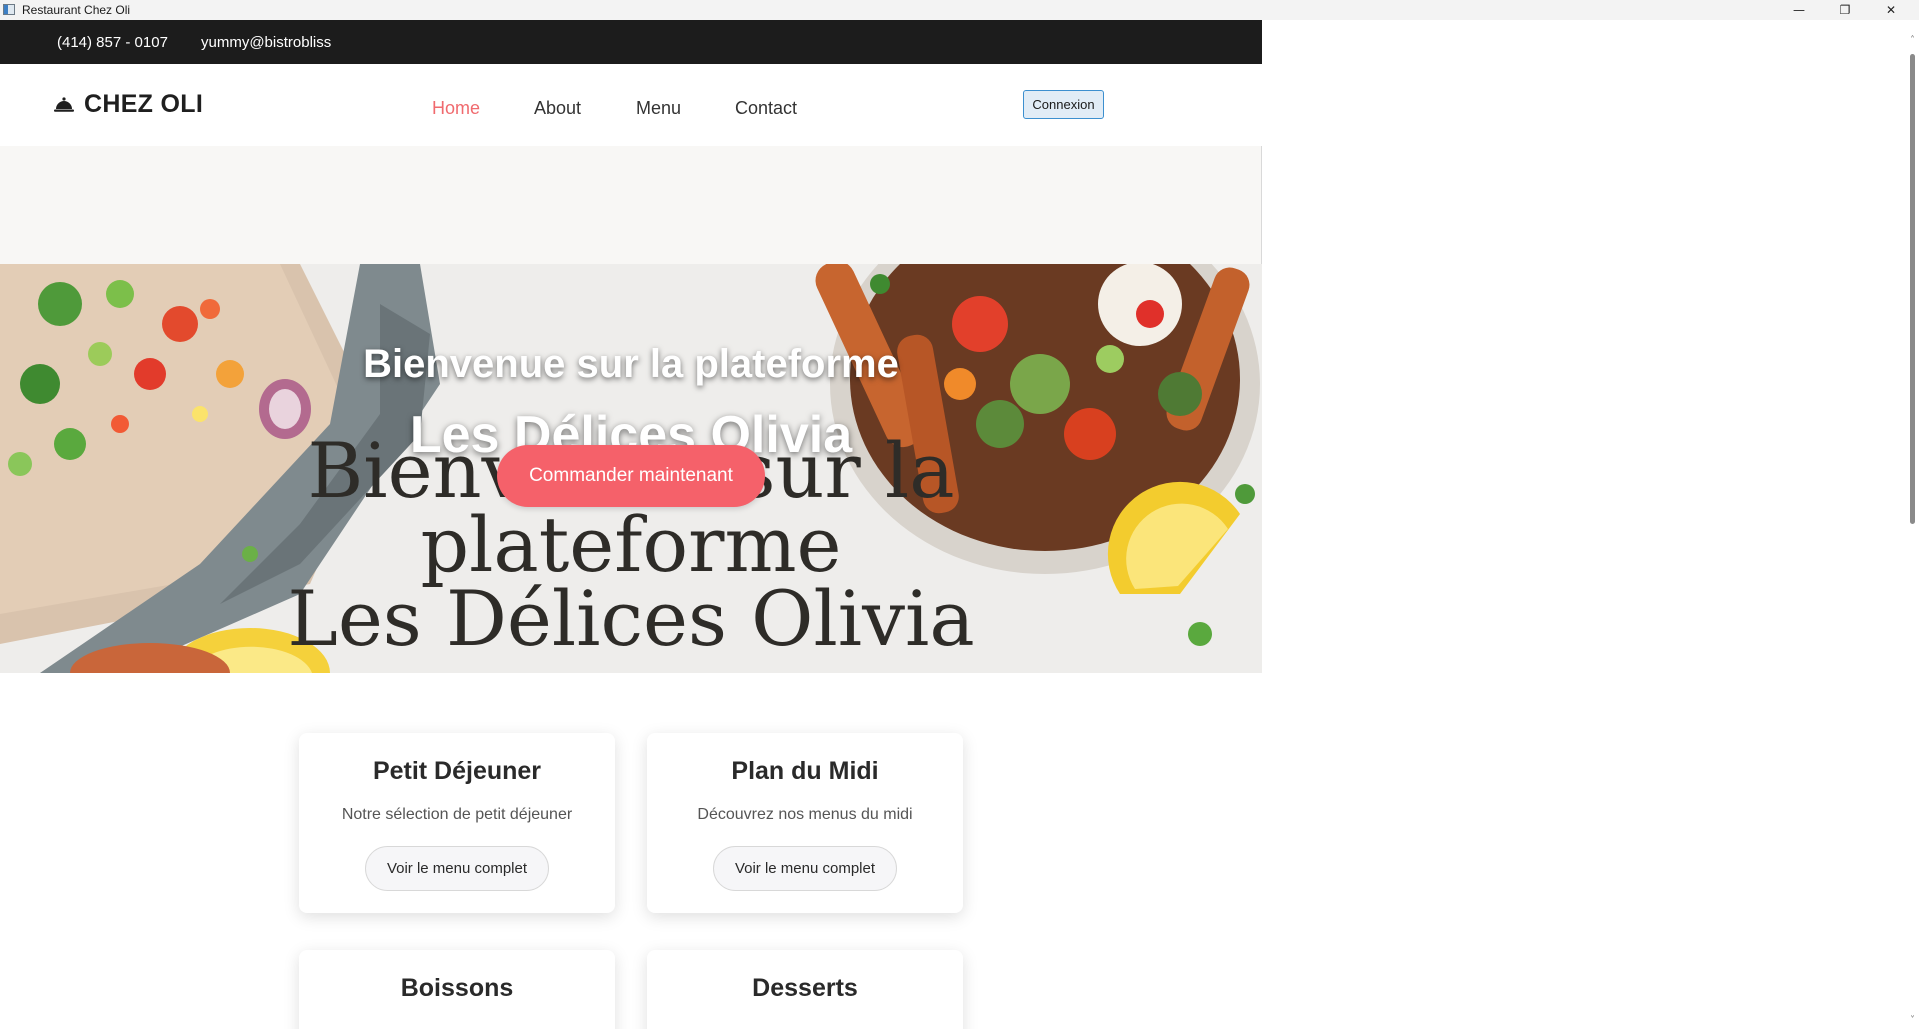  Describe the element at coordinates (631, 544) in the screenshot. I see `hero-title-large-line: plateforme` at that location.